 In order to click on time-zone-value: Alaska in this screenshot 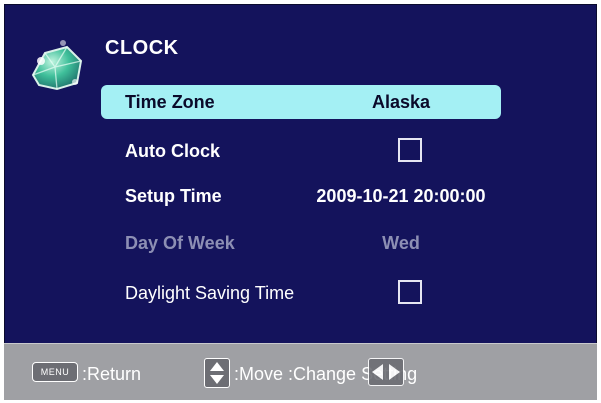, I will do `click(401, 102)`.